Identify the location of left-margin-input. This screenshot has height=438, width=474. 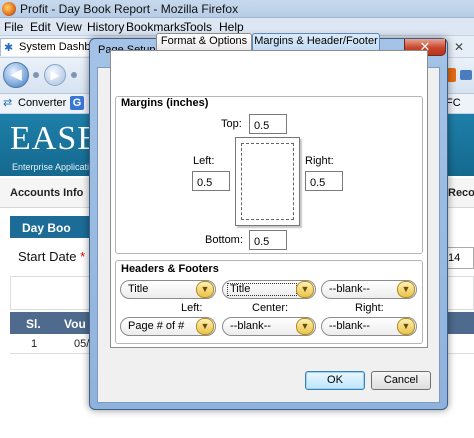
(211, 181).